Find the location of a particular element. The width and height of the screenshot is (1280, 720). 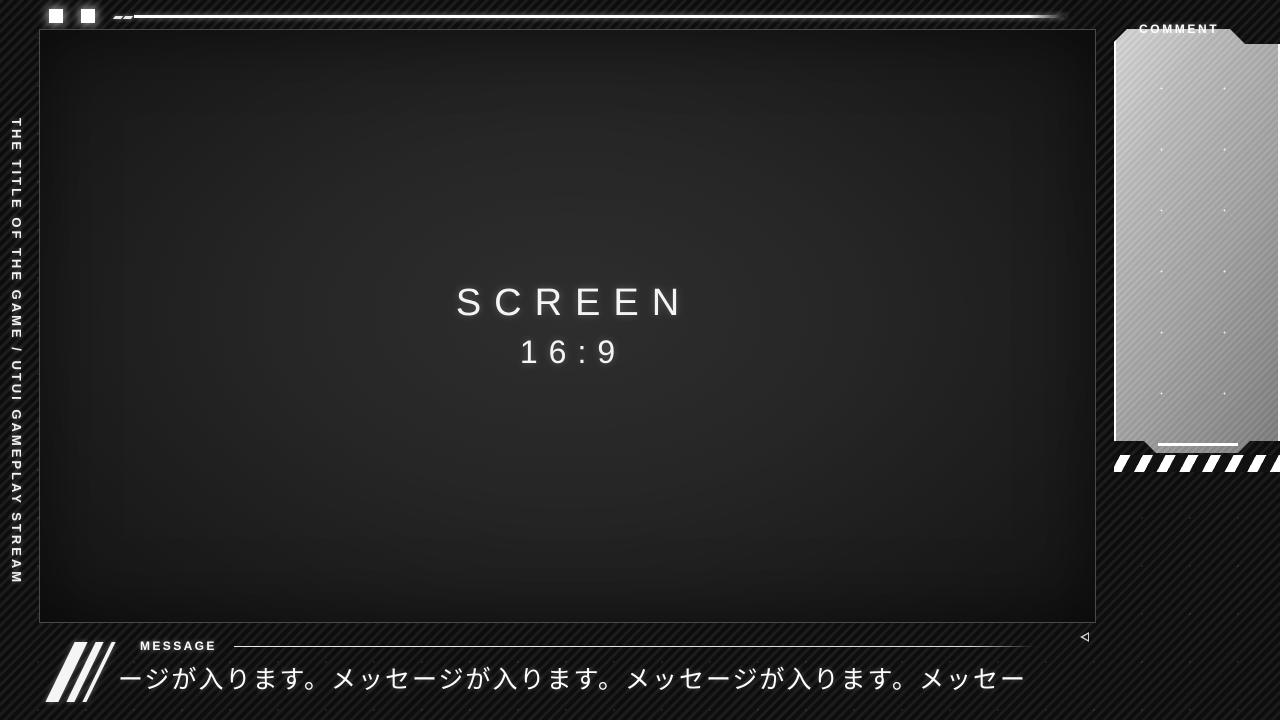

screen-aspect-ratio-label: 16:9 is located at coordinates (573, 352).